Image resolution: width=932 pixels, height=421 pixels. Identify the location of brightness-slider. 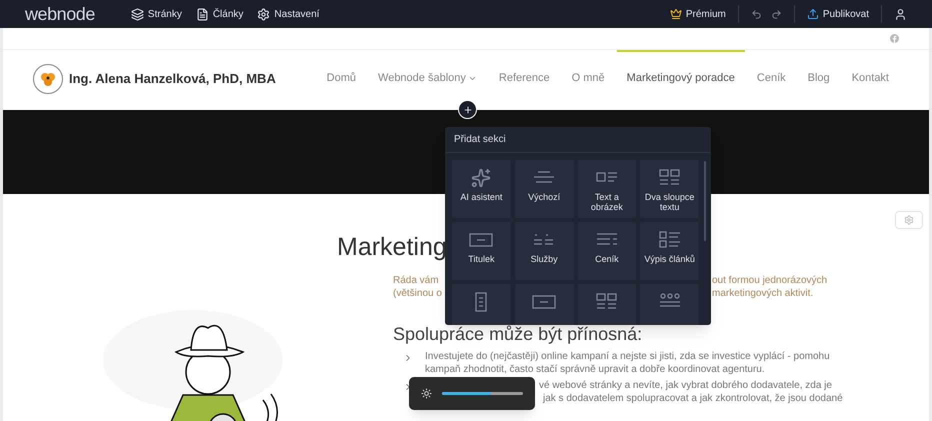
(482, 393).